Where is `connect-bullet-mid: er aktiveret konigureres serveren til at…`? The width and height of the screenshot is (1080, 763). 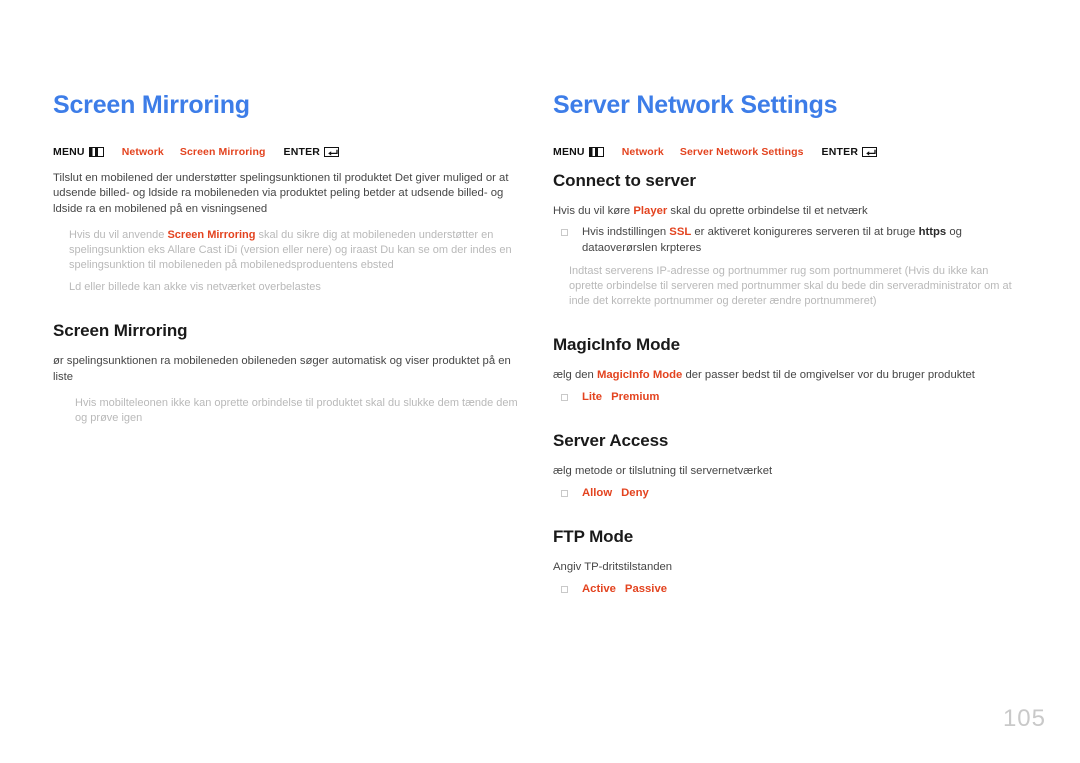
connect-bullet-mid: er aktiveret konigureres serveren til at… is located at coordinates (805, 232).